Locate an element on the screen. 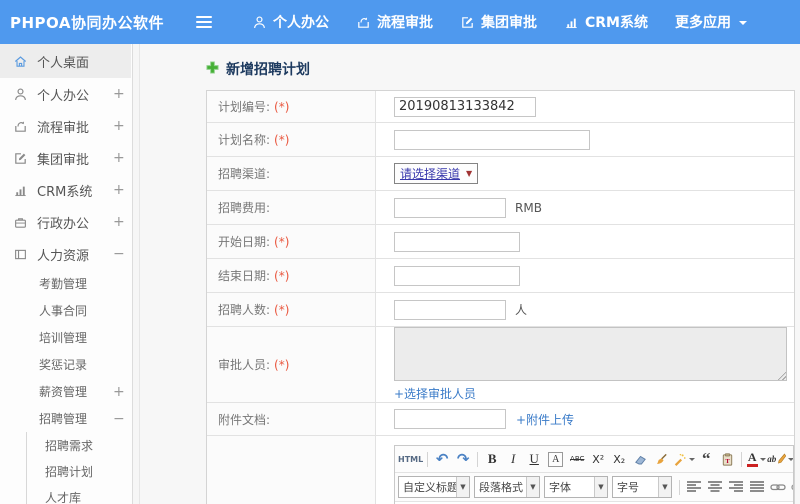 The height and width of the screenshot is (504, 800). field-label: 招聘渠道: is located at coordinates (244, 174).